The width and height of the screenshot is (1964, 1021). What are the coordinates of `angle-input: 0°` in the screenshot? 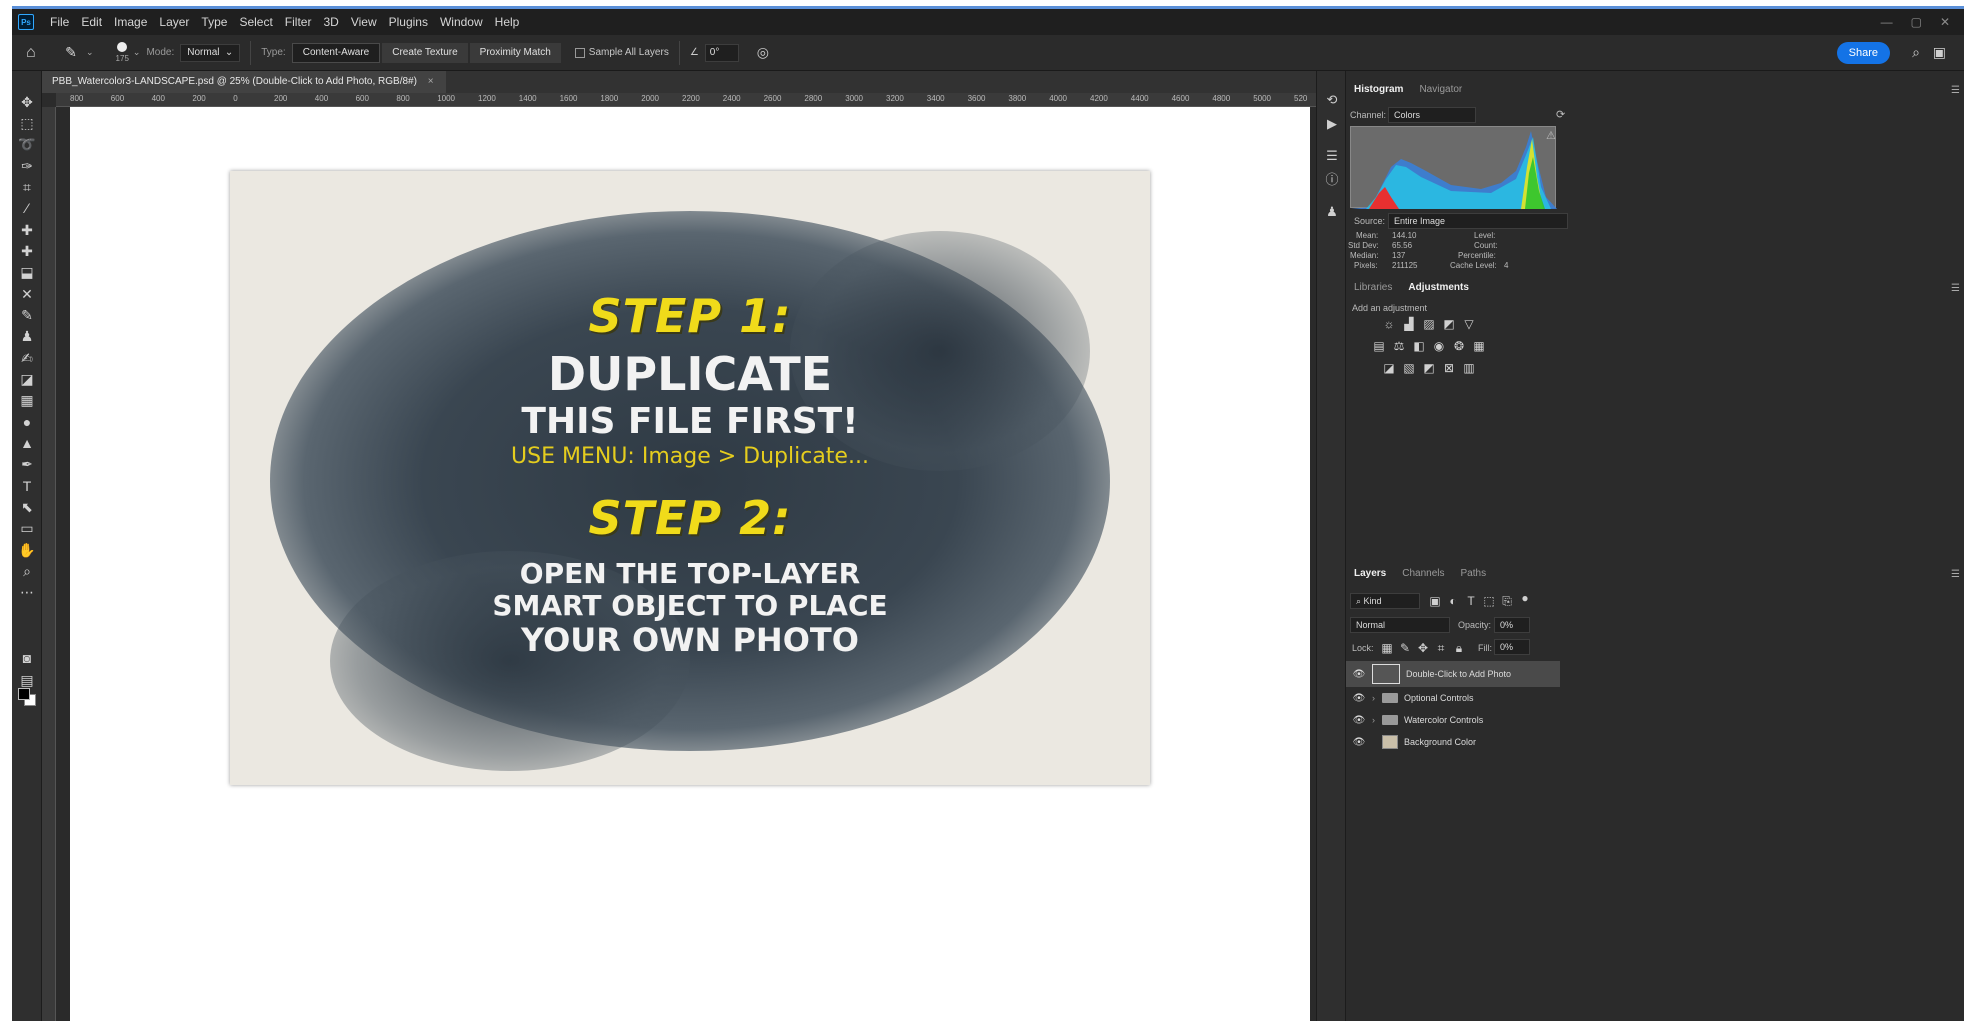 It's located at (721, 52).